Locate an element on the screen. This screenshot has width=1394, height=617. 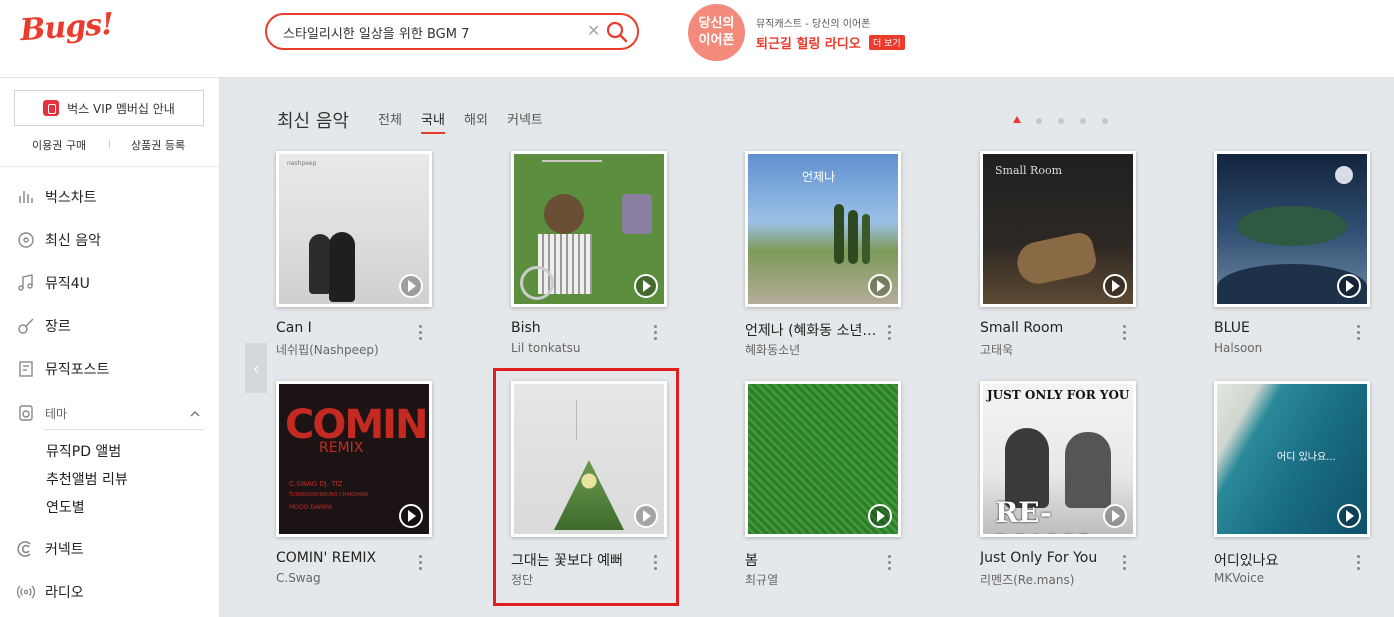
sidebar-item-music4u: 뮤직4U is located at coordinates (53, 283).